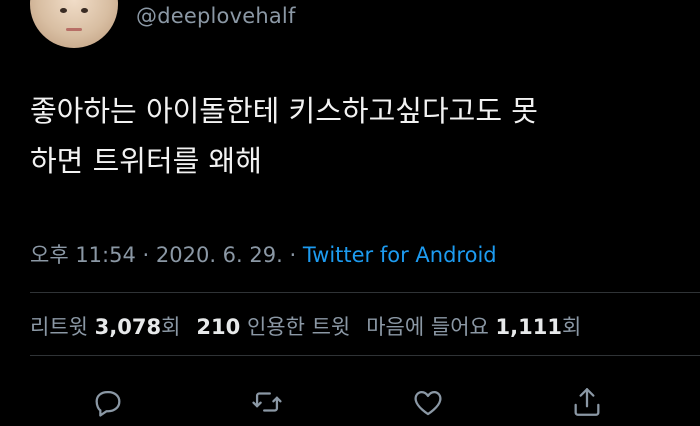 The image size is (700, 426). I want to click on quotes-stat: 210 인용한 트윗, so click(273, 327).